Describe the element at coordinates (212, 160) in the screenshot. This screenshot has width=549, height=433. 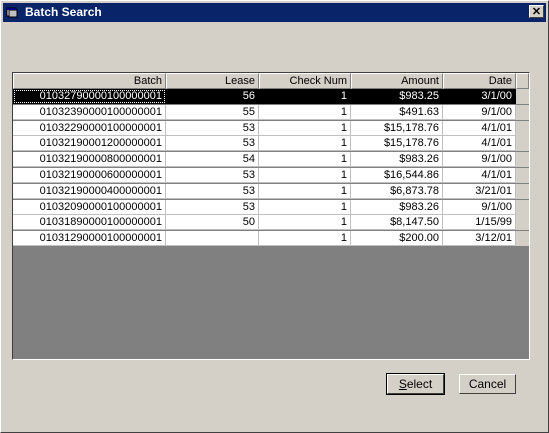
I see `cell-lease: 54` at that location.